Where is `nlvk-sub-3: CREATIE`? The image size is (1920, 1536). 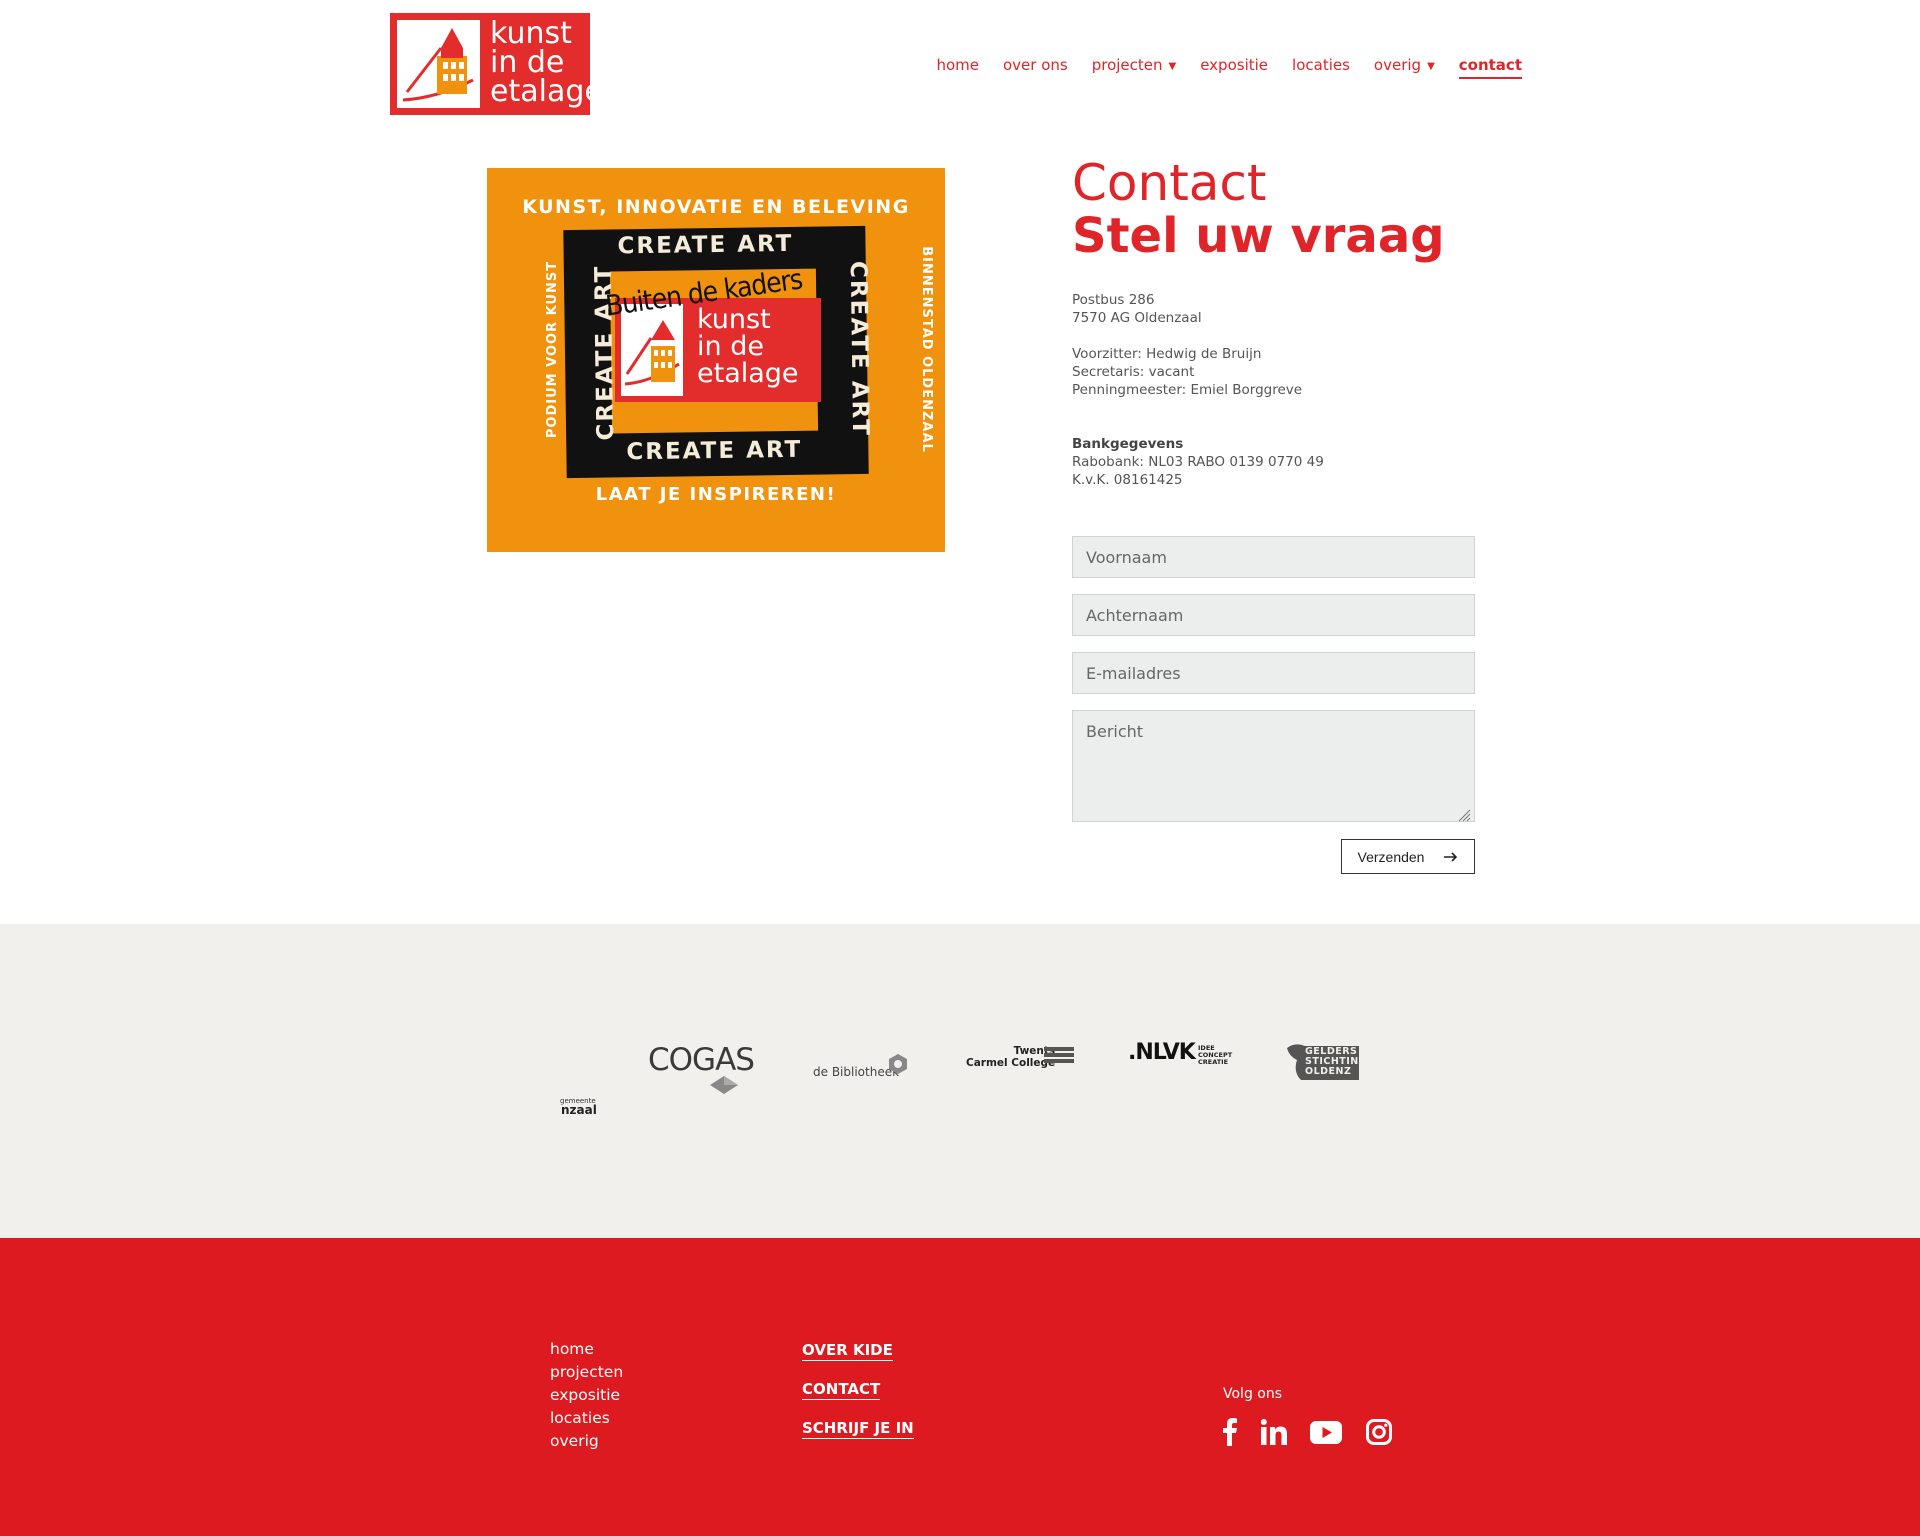 nlvk-sub-3: CREATIE is located at coordinates (1213, 1062).